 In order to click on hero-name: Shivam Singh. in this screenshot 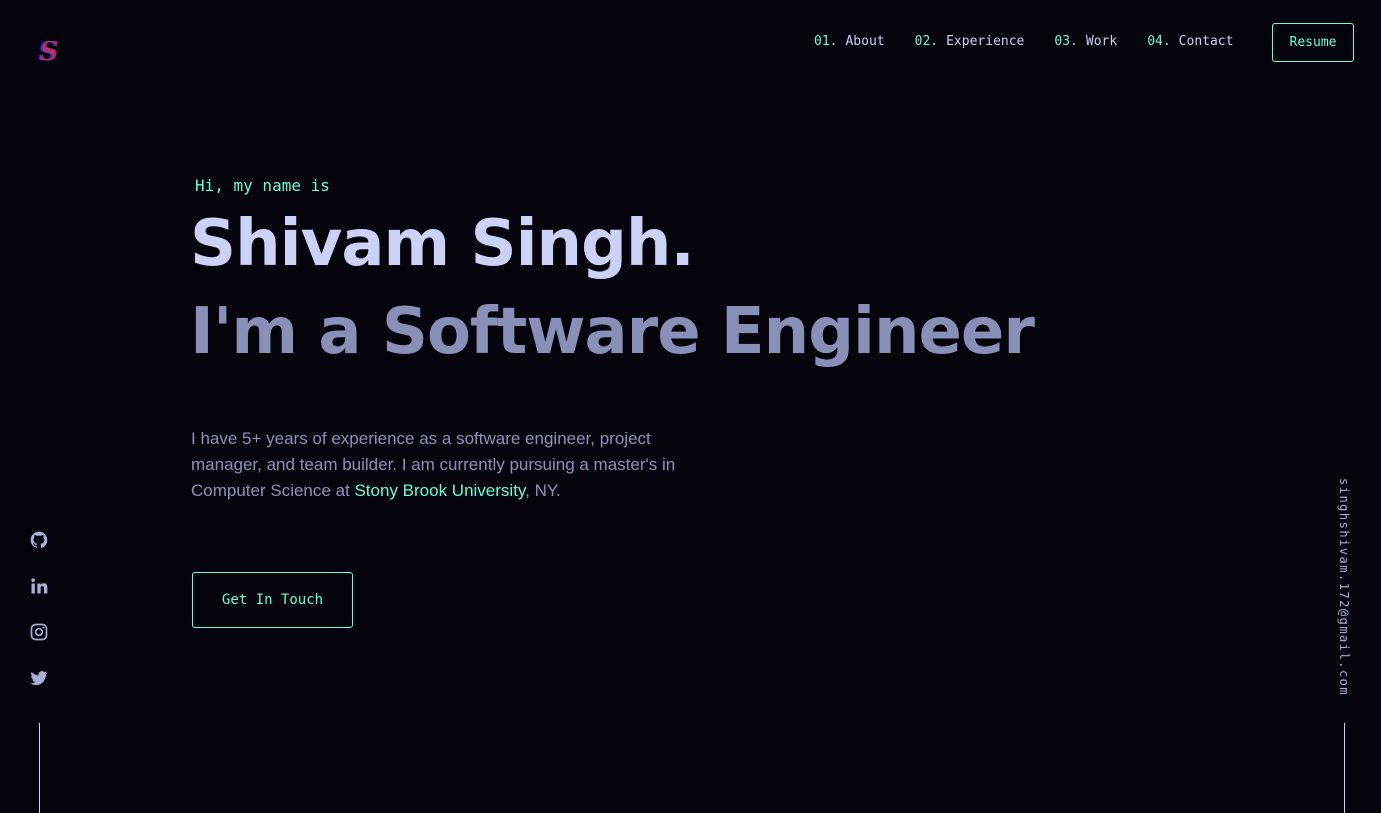, I will do `click(442, 244)`.